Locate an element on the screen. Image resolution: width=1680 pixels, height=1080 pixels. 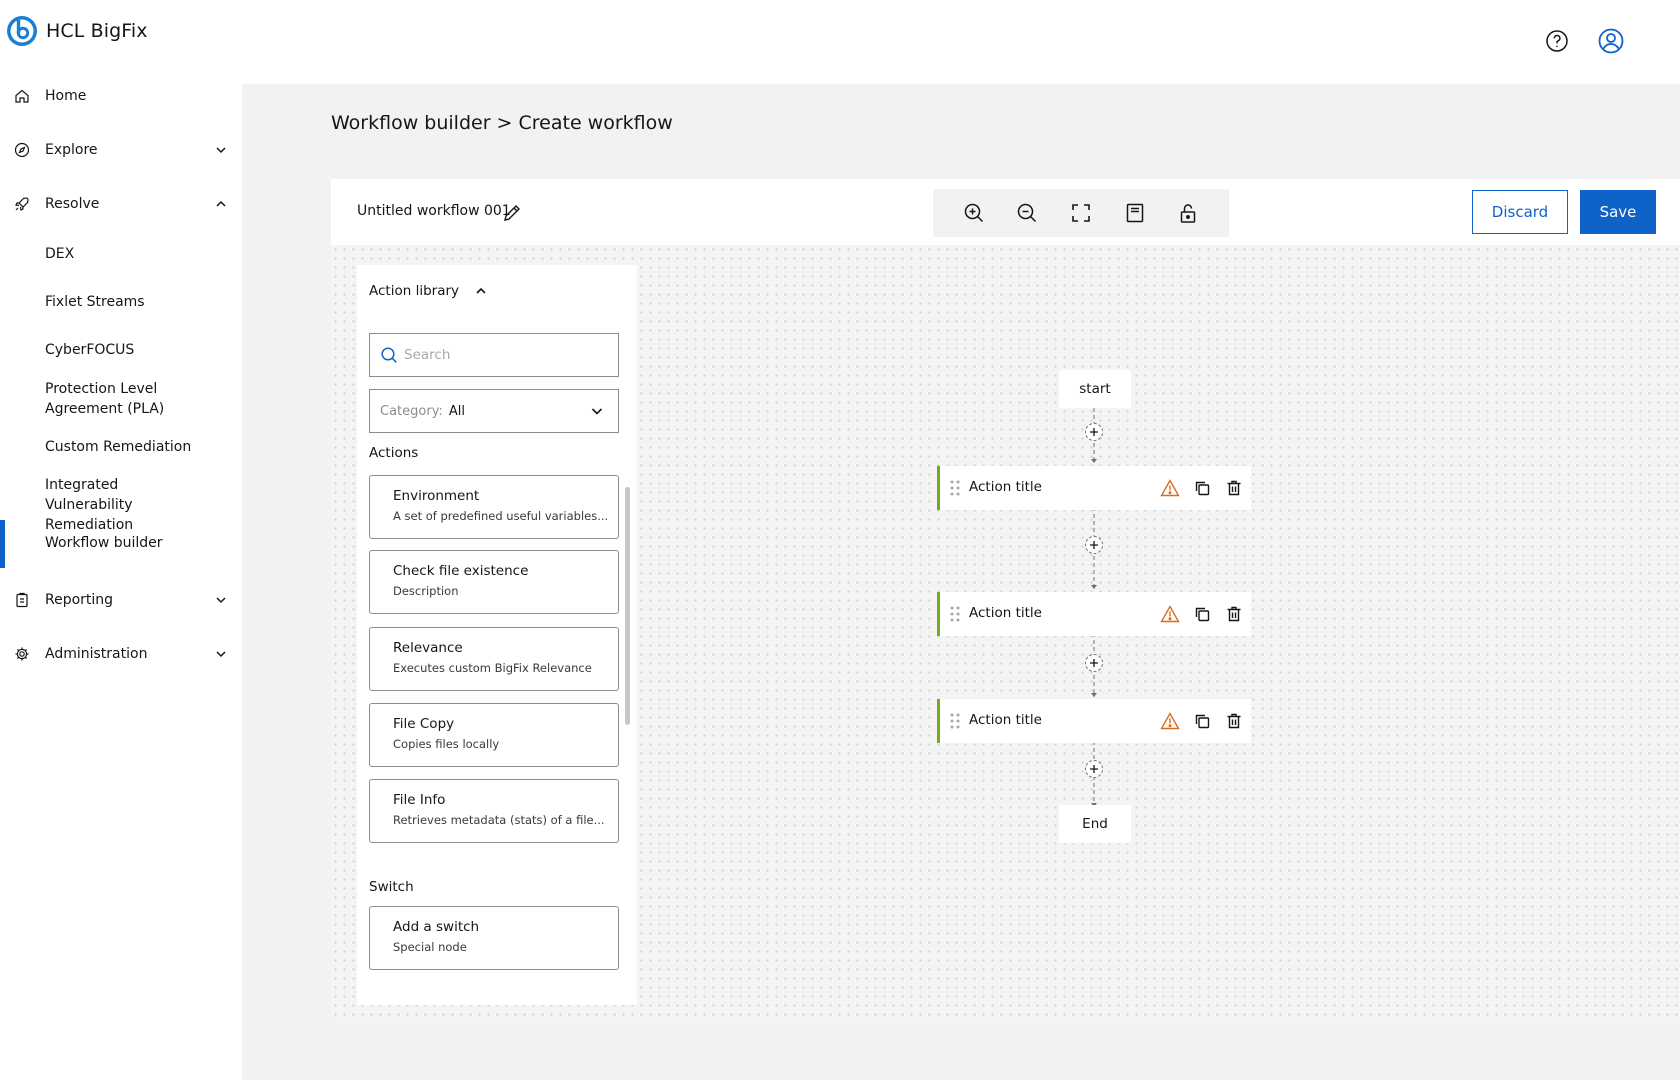
sidebar-item-label: Explore is located at coordinates (71, 150).